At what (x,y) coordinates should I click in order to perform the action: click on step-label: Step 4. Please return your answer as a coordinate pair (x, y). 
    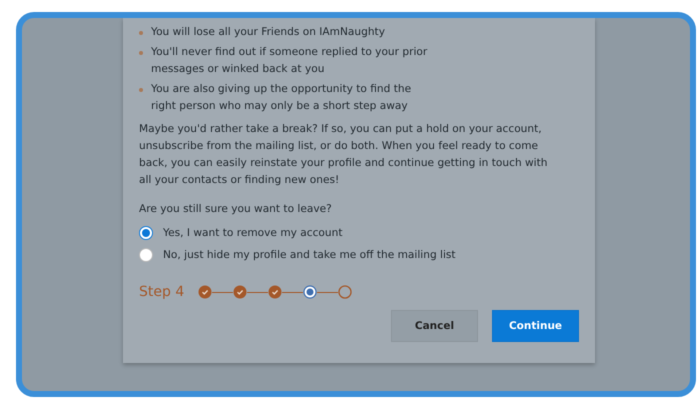
    Looking at the image, I should click on (161, 292).